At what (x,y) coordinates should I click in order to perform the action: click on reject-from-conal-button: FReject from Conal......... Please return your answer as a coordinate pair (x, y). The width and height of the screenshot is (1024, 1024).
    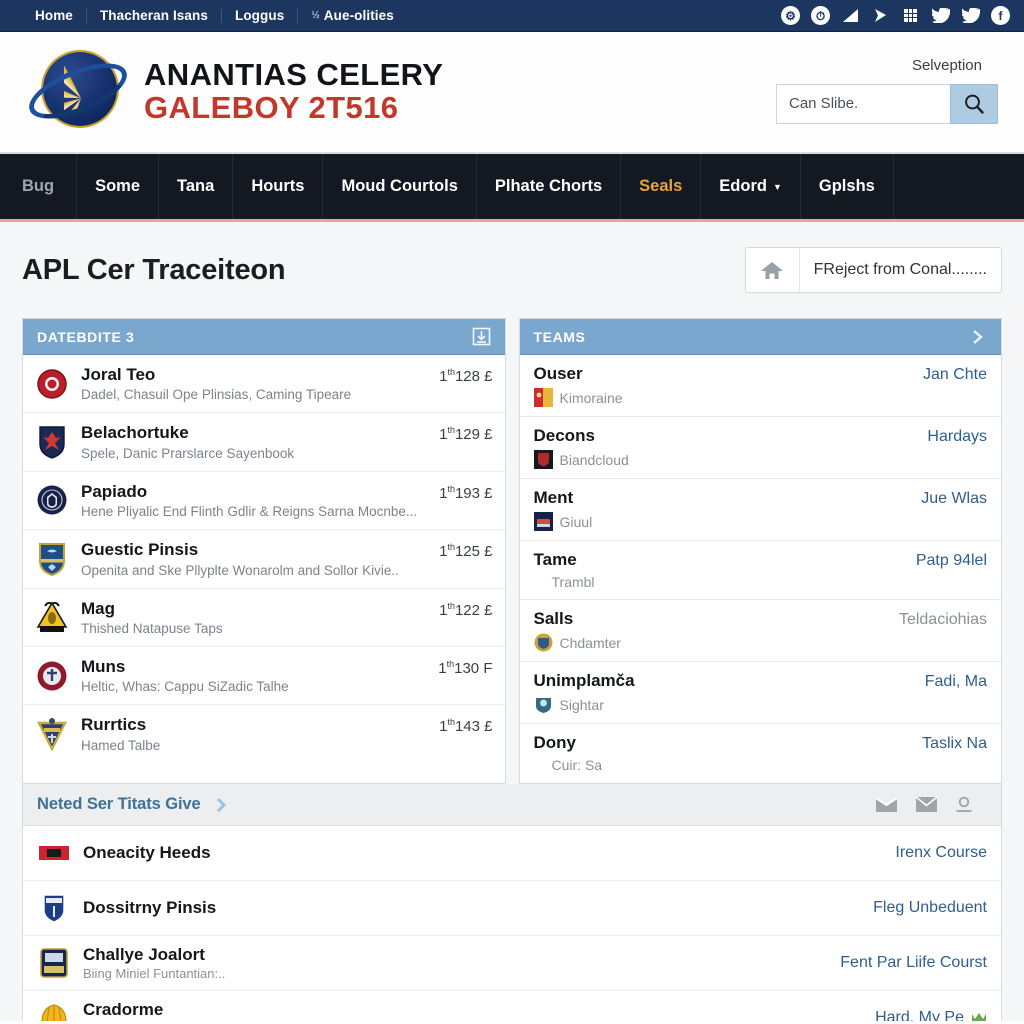
    Looking at the image, I should click on (873, 270).